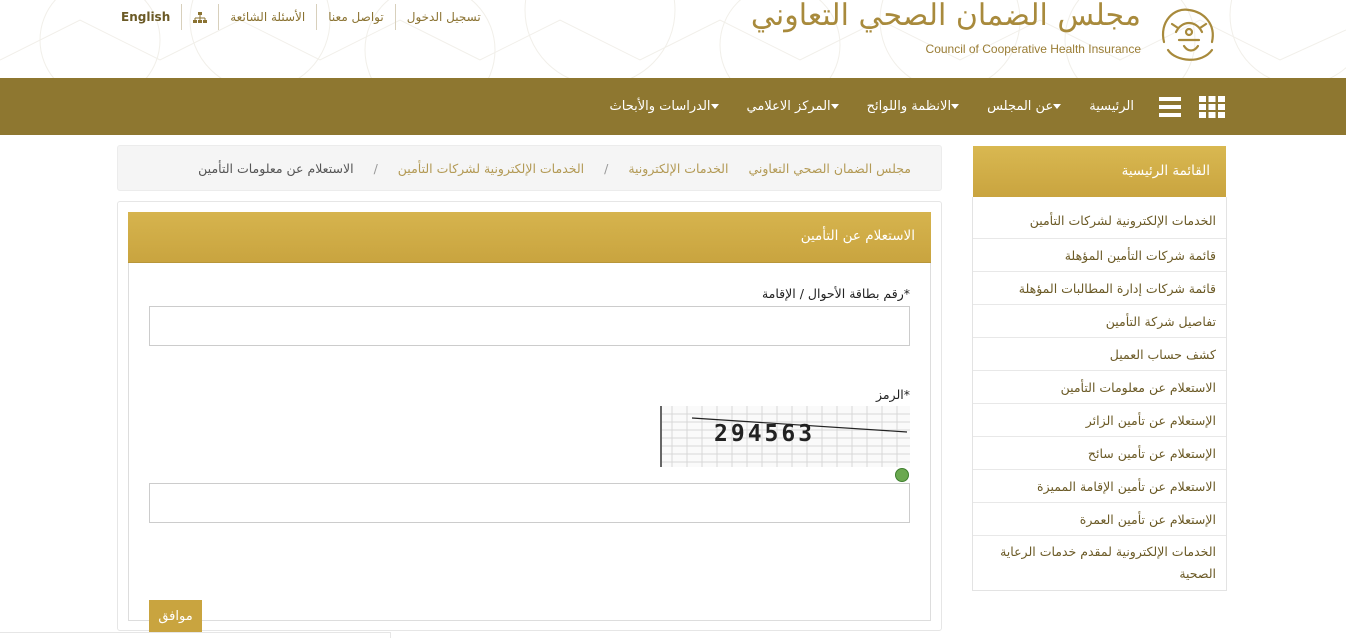 The image size is (1346, 638). What do you see at coordinates (491, 168) in the screenshot?
I see `breadcrumb-link-insurer-eservices: الخدمات الإلكترونية لشركات التأمين` at bounding box center [491, 168].